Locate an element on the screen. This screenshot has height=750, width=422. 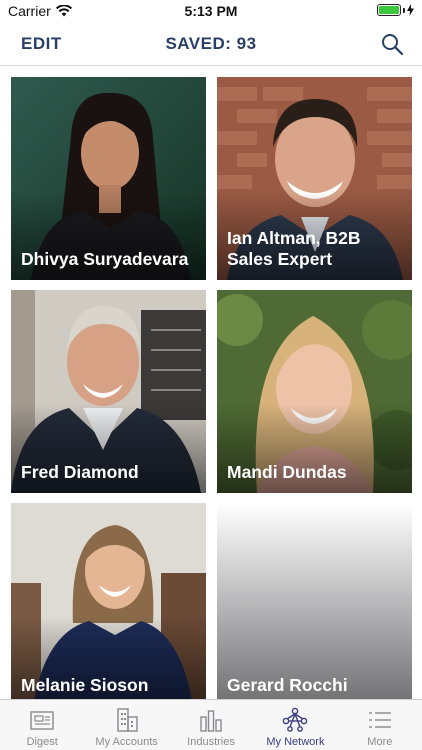
status-time: 5:13 PM is located at coordinates (211, 11).